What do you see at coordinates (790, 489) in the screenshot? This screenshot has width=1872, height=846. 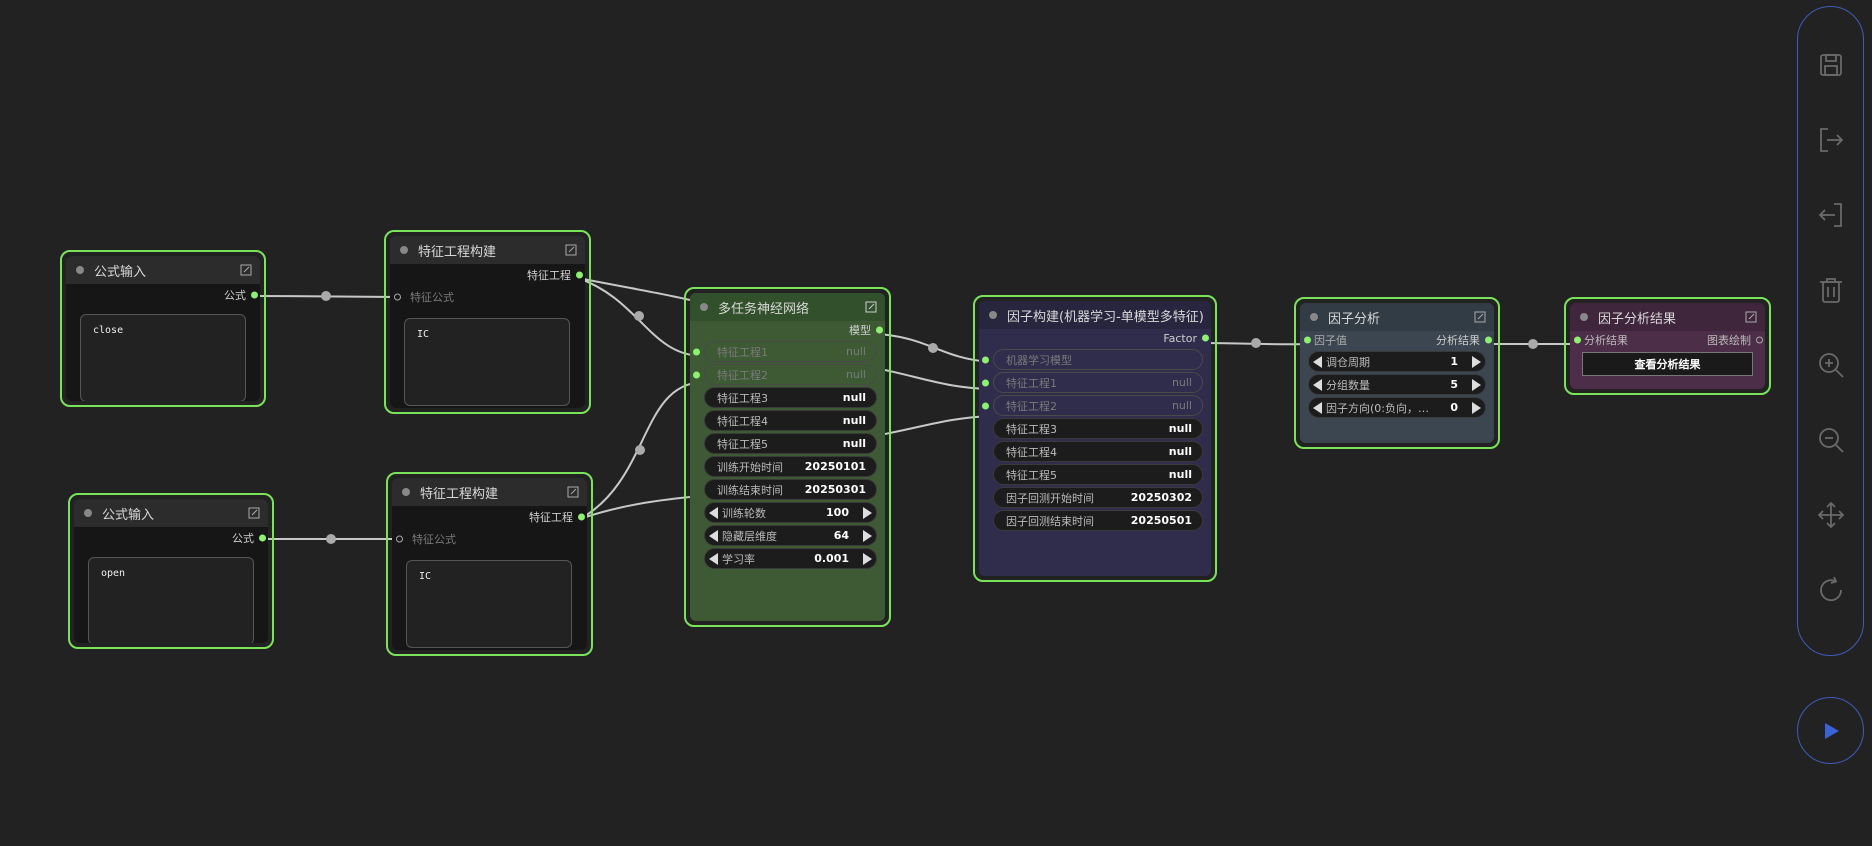 I see `widget-train-end: 训练结束时间 20250301` at bounding box center [790, 489].